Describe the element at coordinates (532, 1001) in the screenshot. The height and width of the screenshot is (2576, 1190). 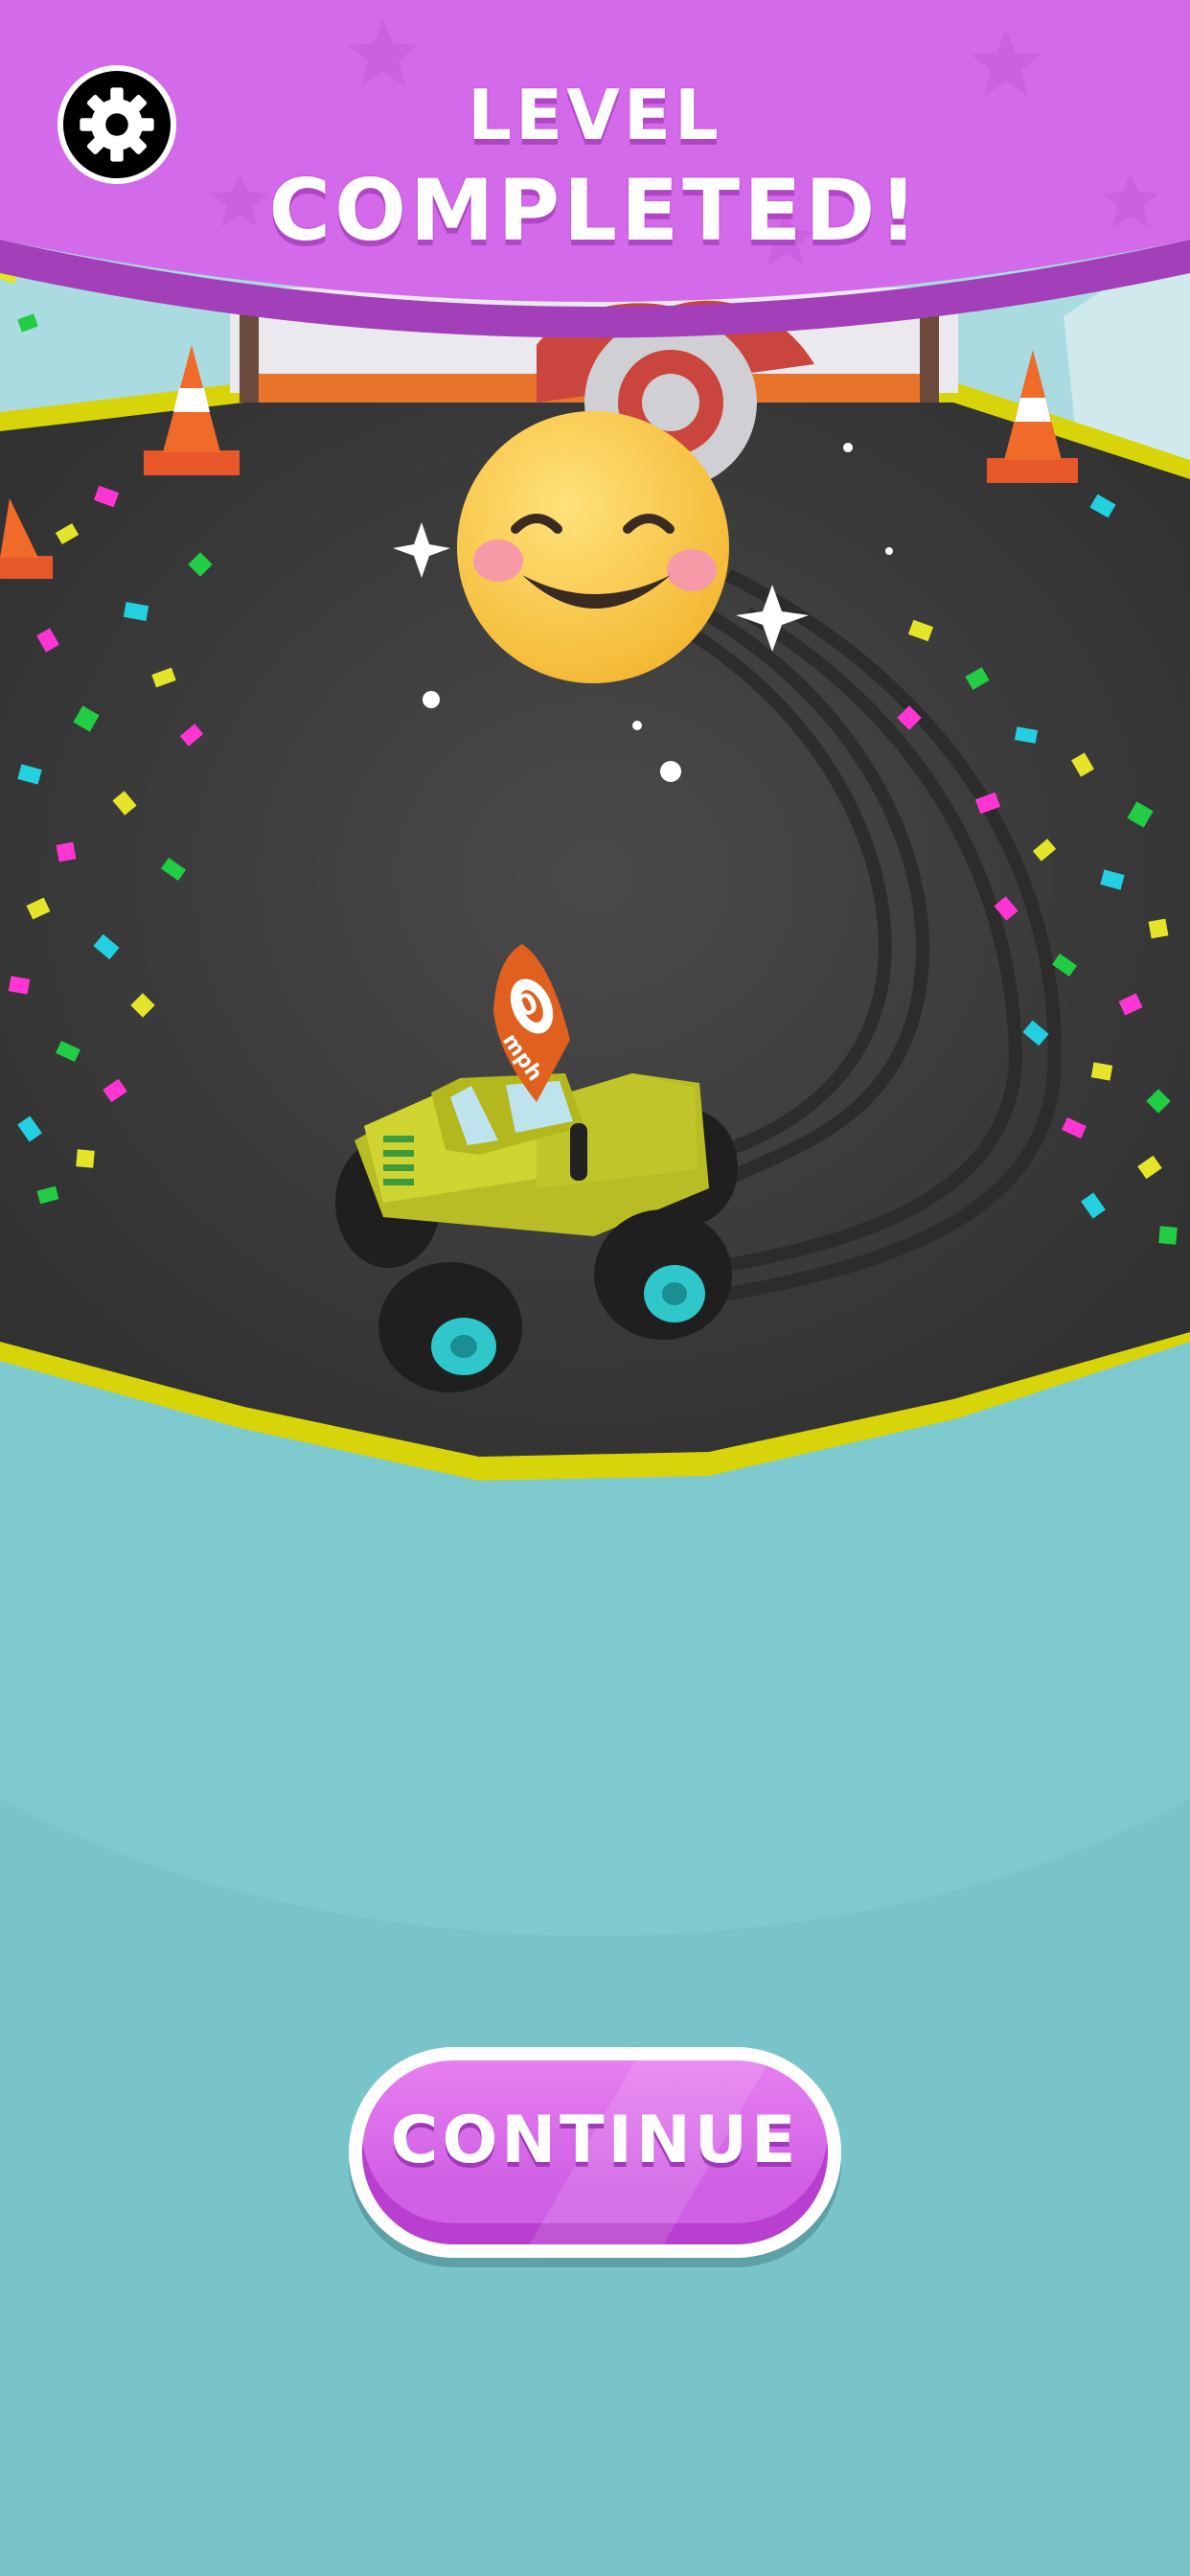
I see `speed-value: 0` at that location.